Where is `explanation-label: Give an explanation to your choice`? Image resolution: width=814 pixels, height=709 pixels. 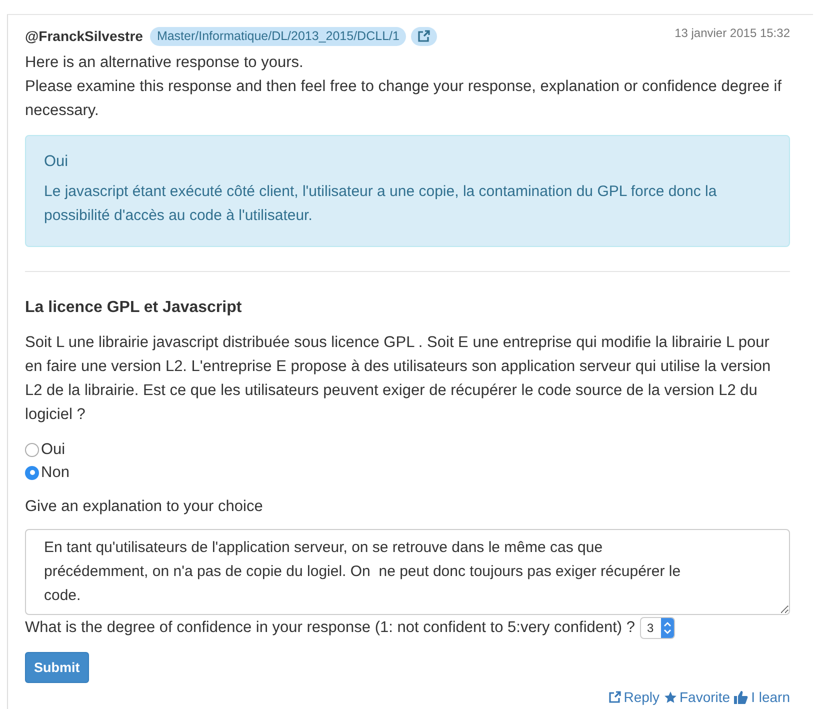
explanation-label: Give an explanation to your choice is located at coordinates (144, 507).